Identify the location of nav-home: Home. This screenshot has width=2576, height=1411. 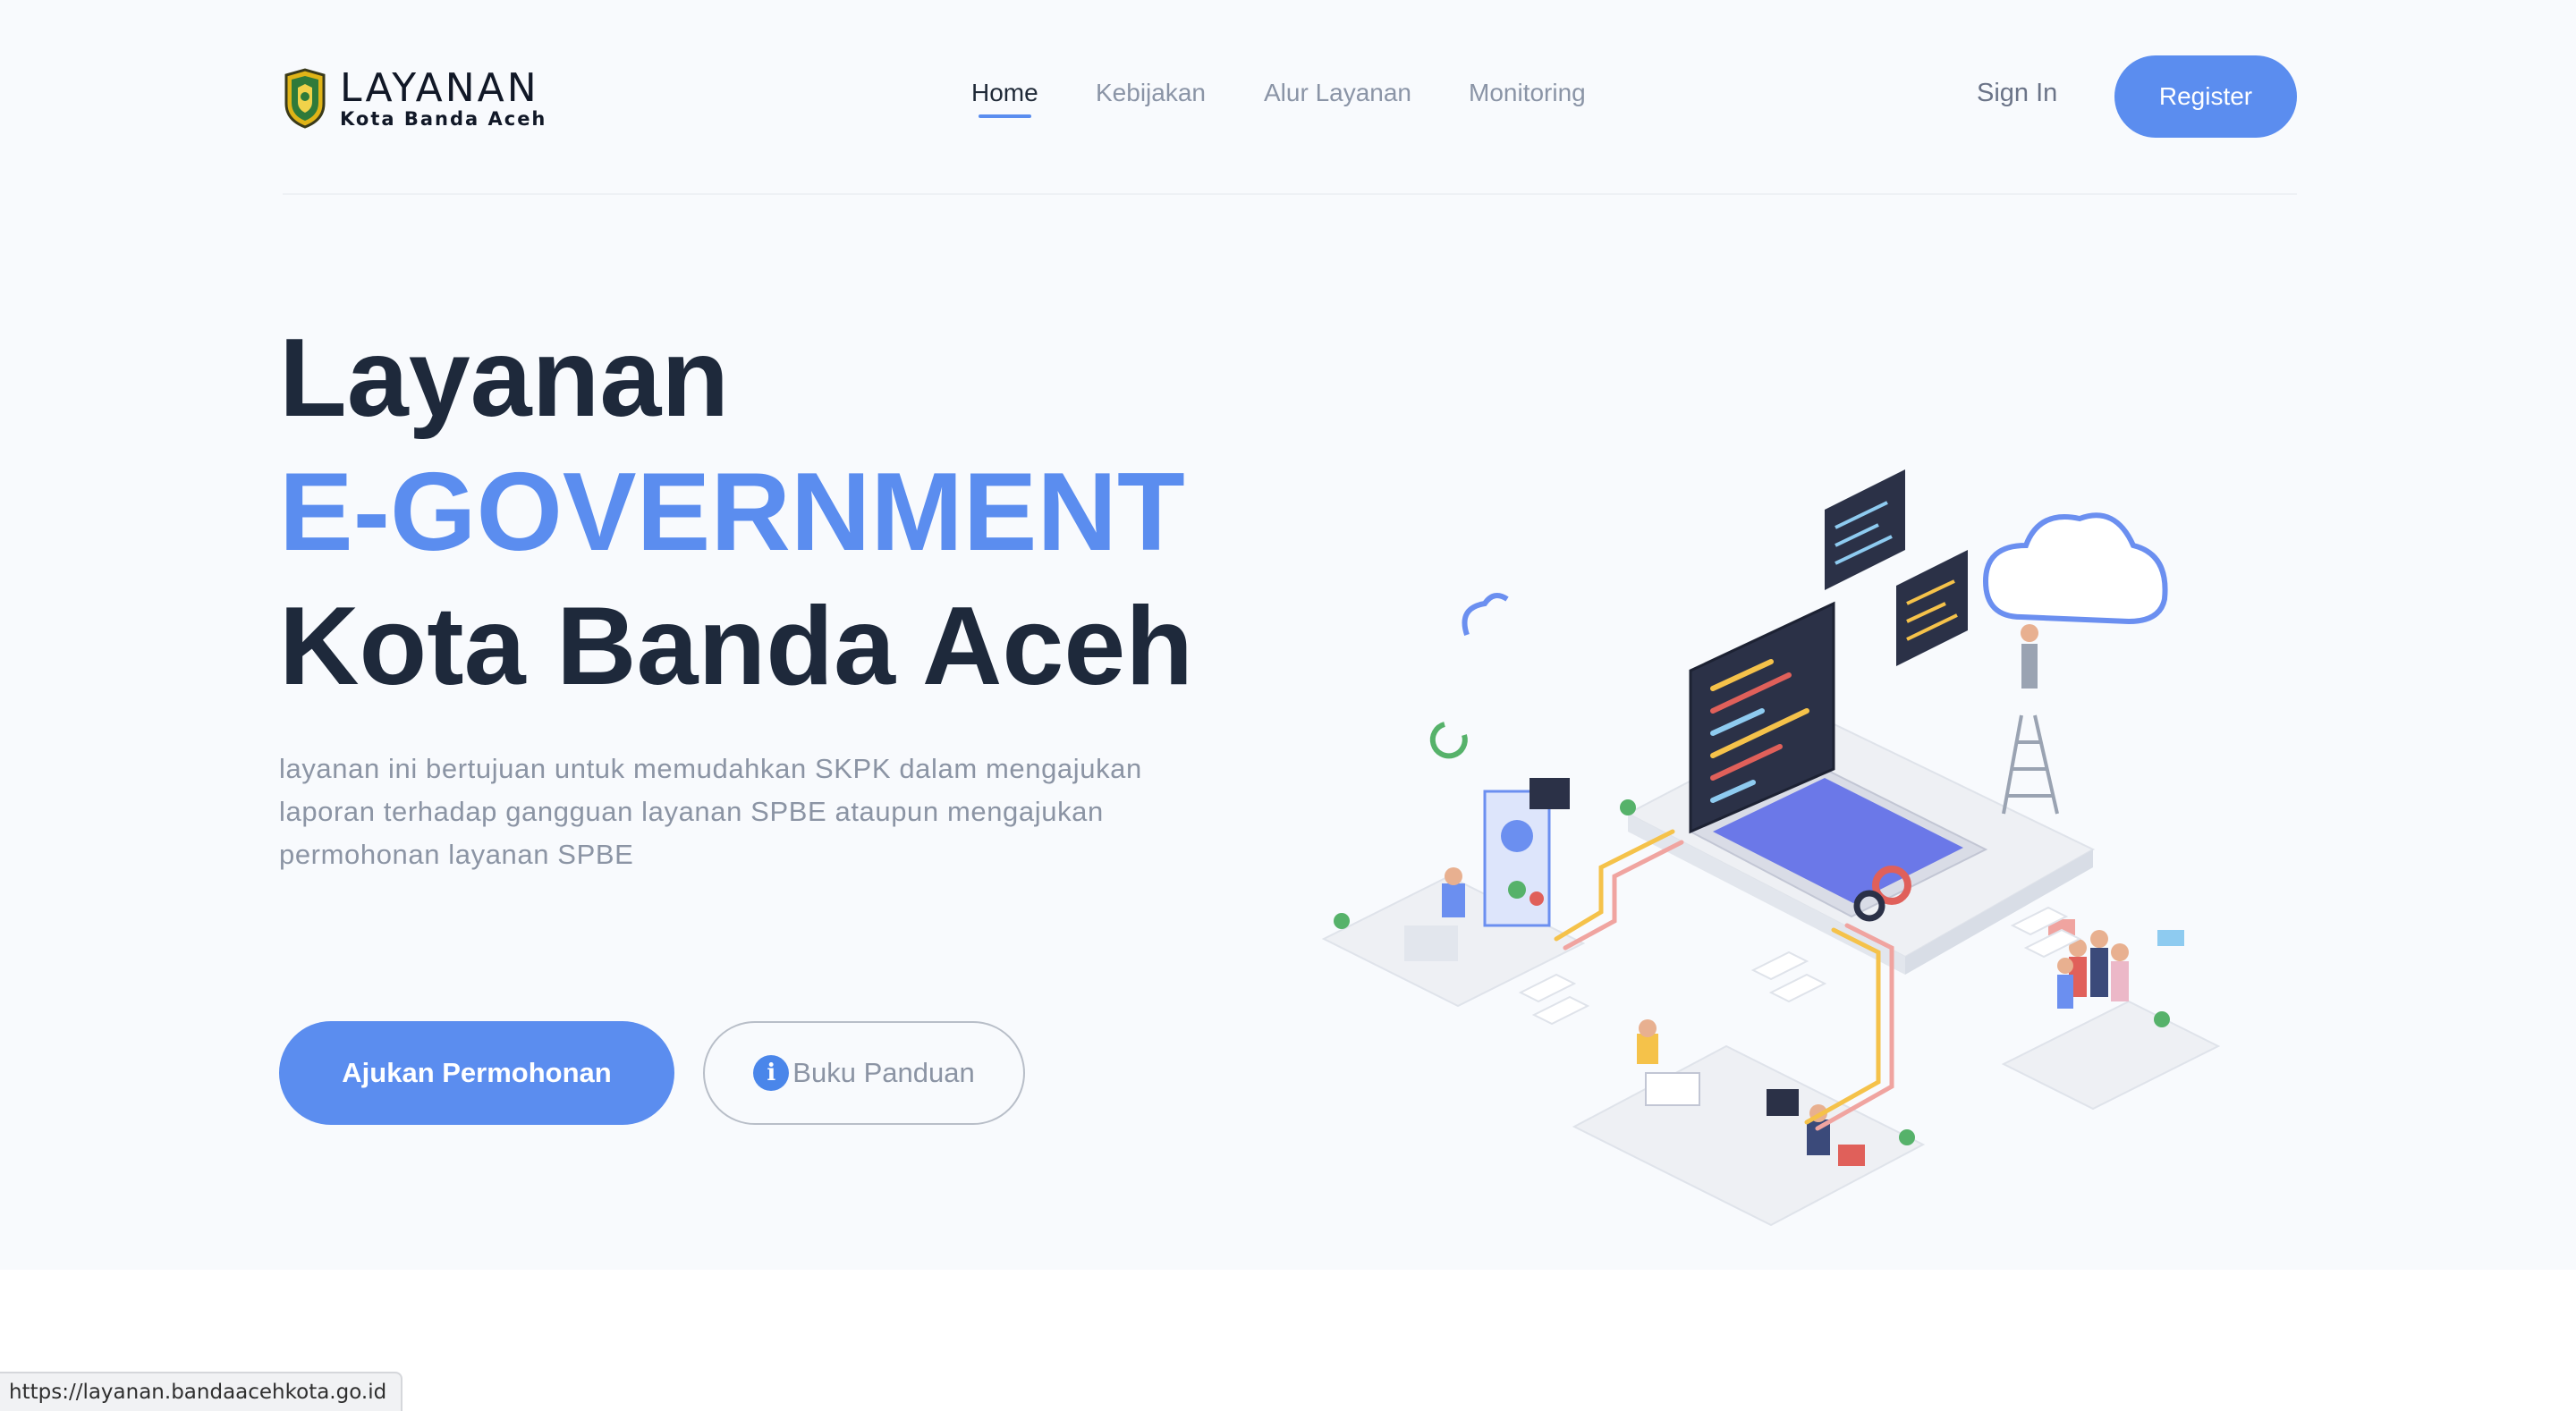
(1004, 99).